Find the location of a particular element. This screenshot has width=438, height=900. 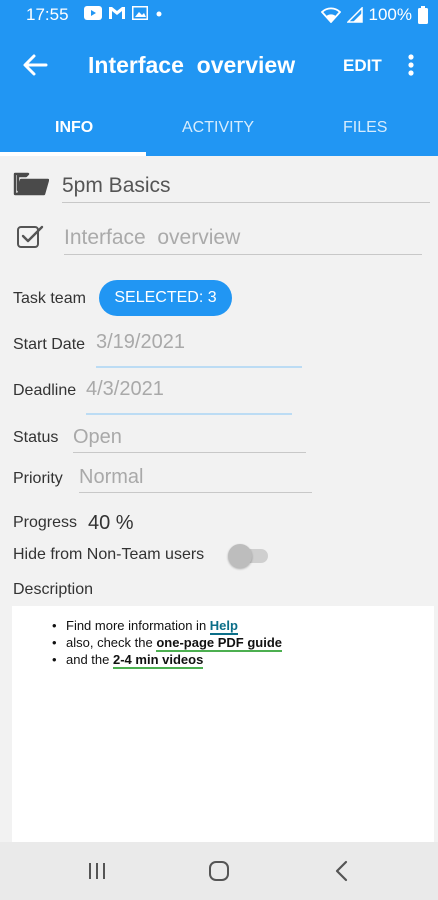

notification-icons is located at coordinates (124, 13).